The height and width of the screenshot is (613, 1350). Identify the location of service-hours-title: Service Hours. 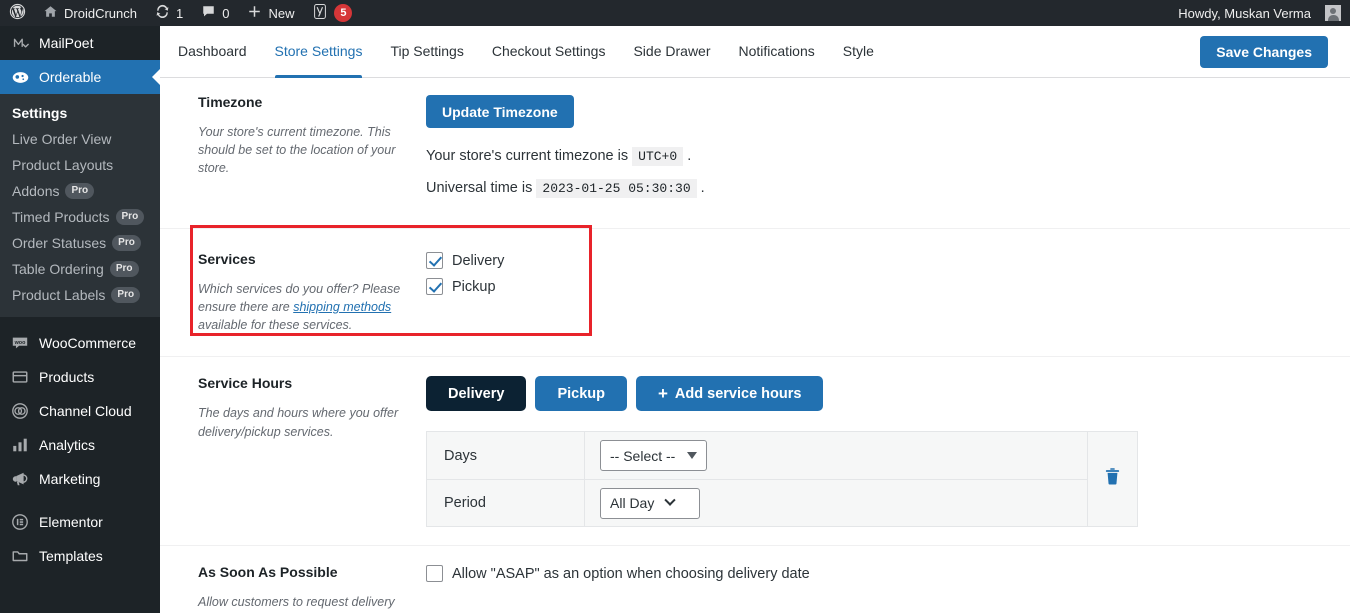
(245, 383).